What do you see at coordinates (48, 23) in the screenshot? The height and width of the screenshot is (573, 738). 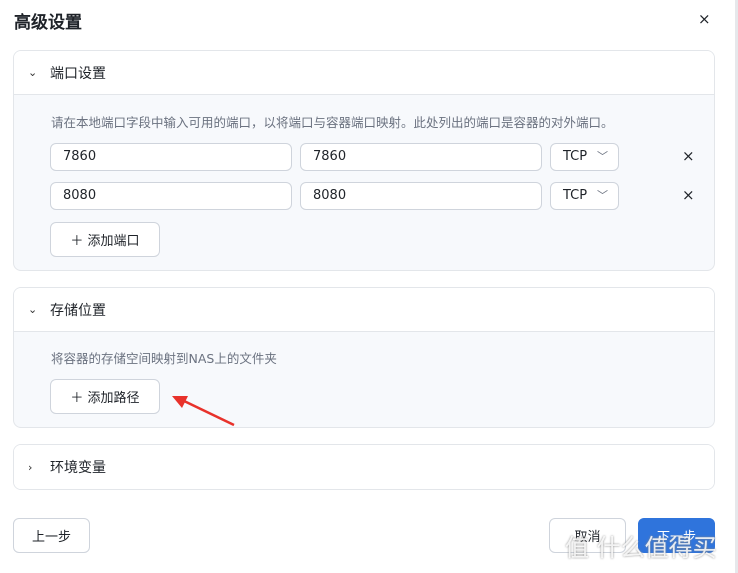 I see `dialog-title: 高级设置` at bounding box center [48, 23].